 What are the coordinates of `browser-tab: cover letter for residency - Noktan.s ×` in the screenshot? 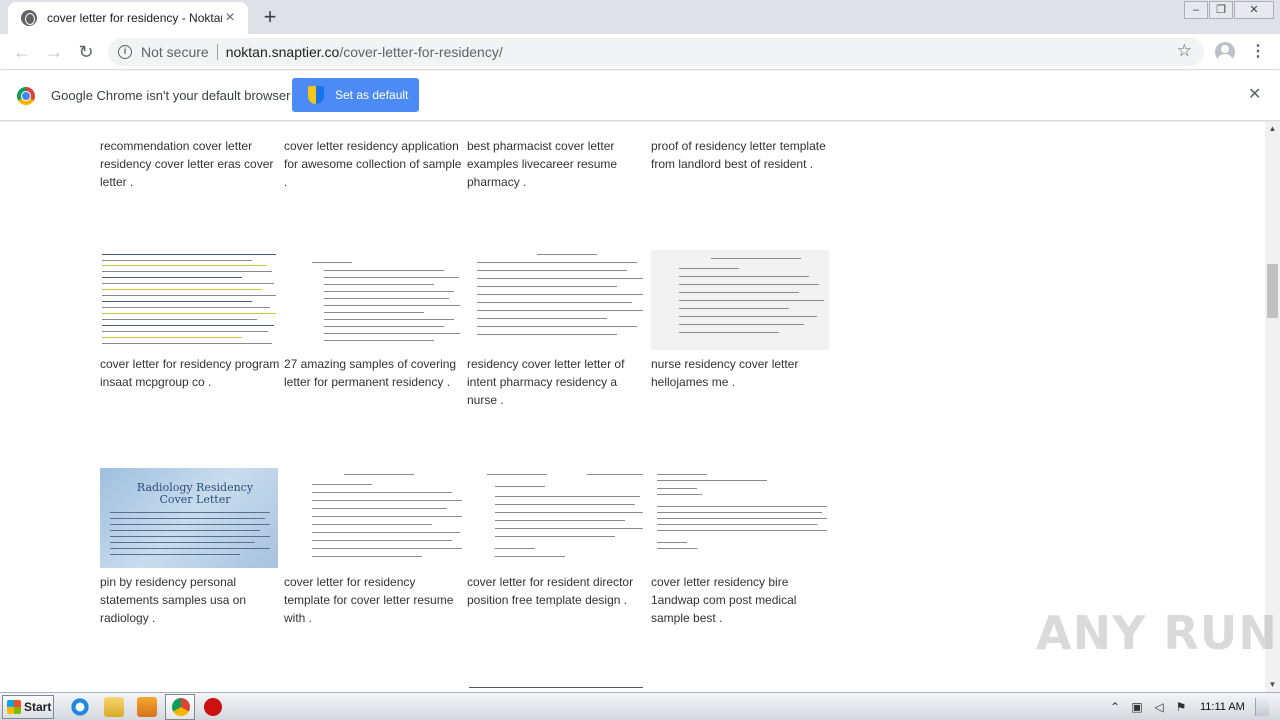 It's located at (128, 18).